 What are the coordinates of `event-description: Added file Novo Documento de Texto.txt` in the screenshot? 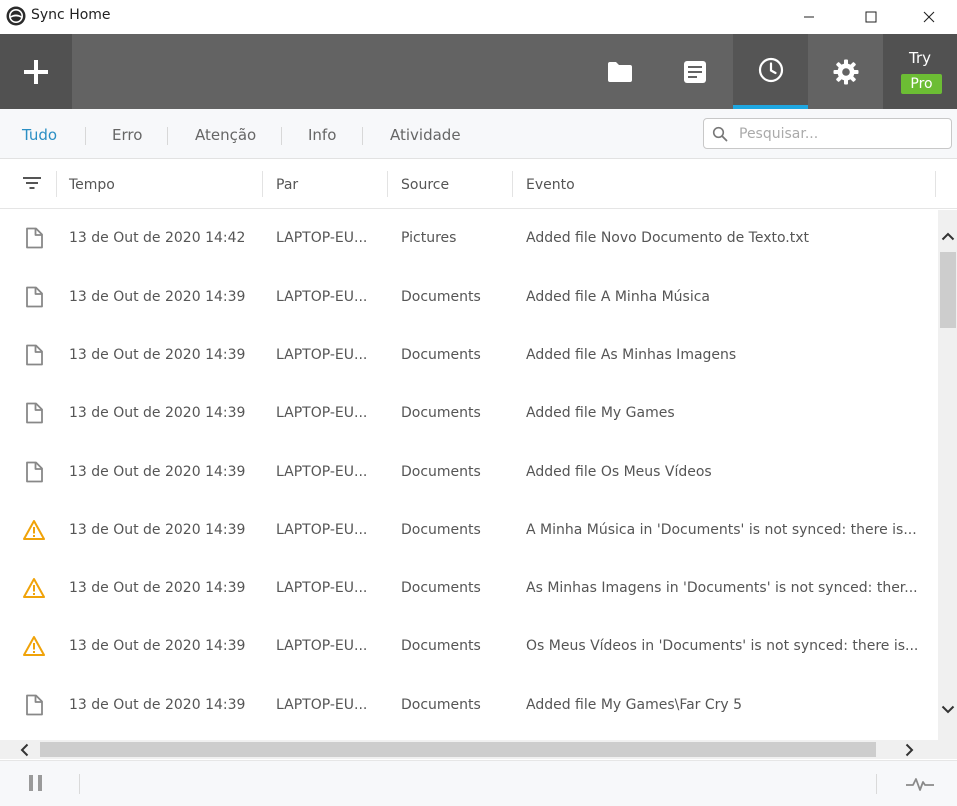 It's located at (668, 238).